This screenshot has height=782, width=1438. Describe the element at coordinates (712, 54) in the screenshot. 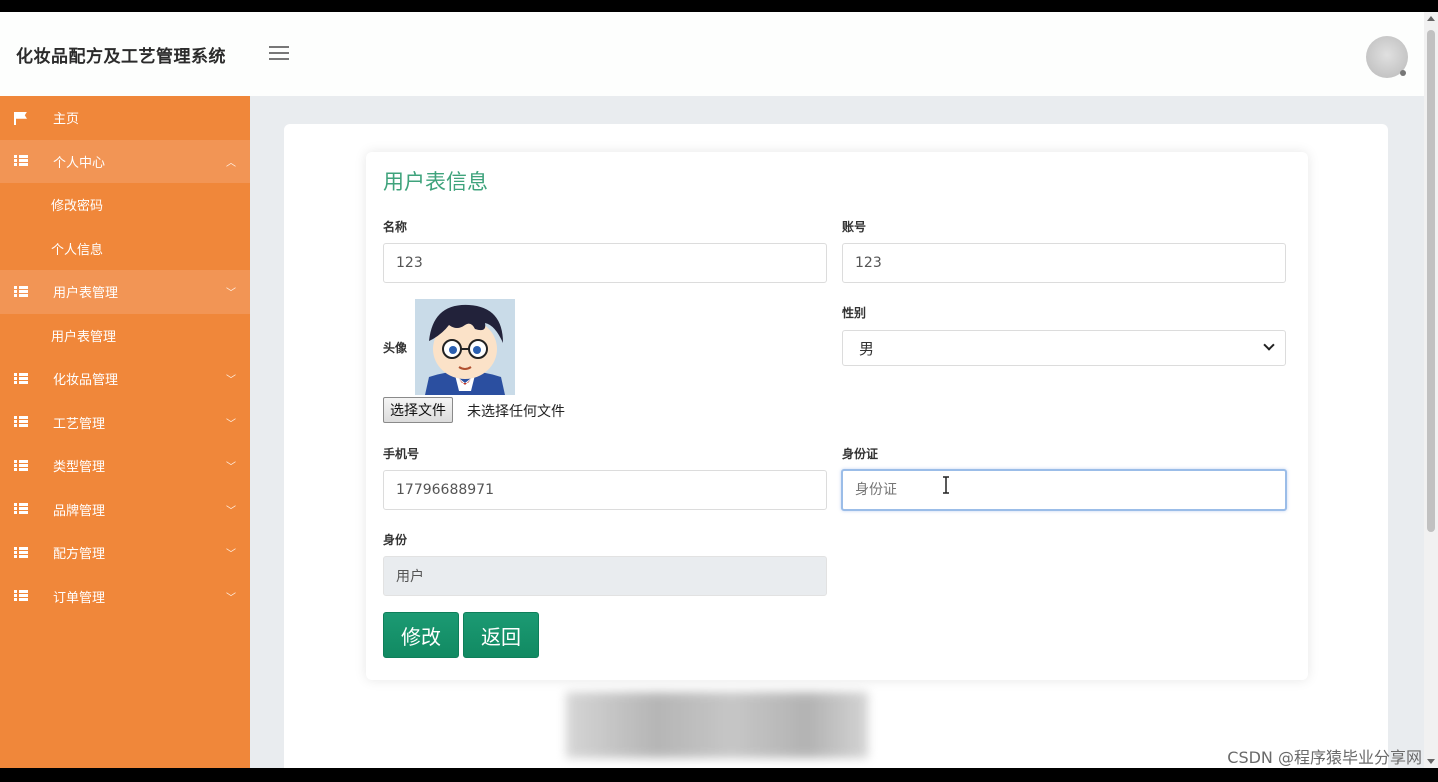

I see `top-header: 化妆品配方及工艺管理系统` at that location.